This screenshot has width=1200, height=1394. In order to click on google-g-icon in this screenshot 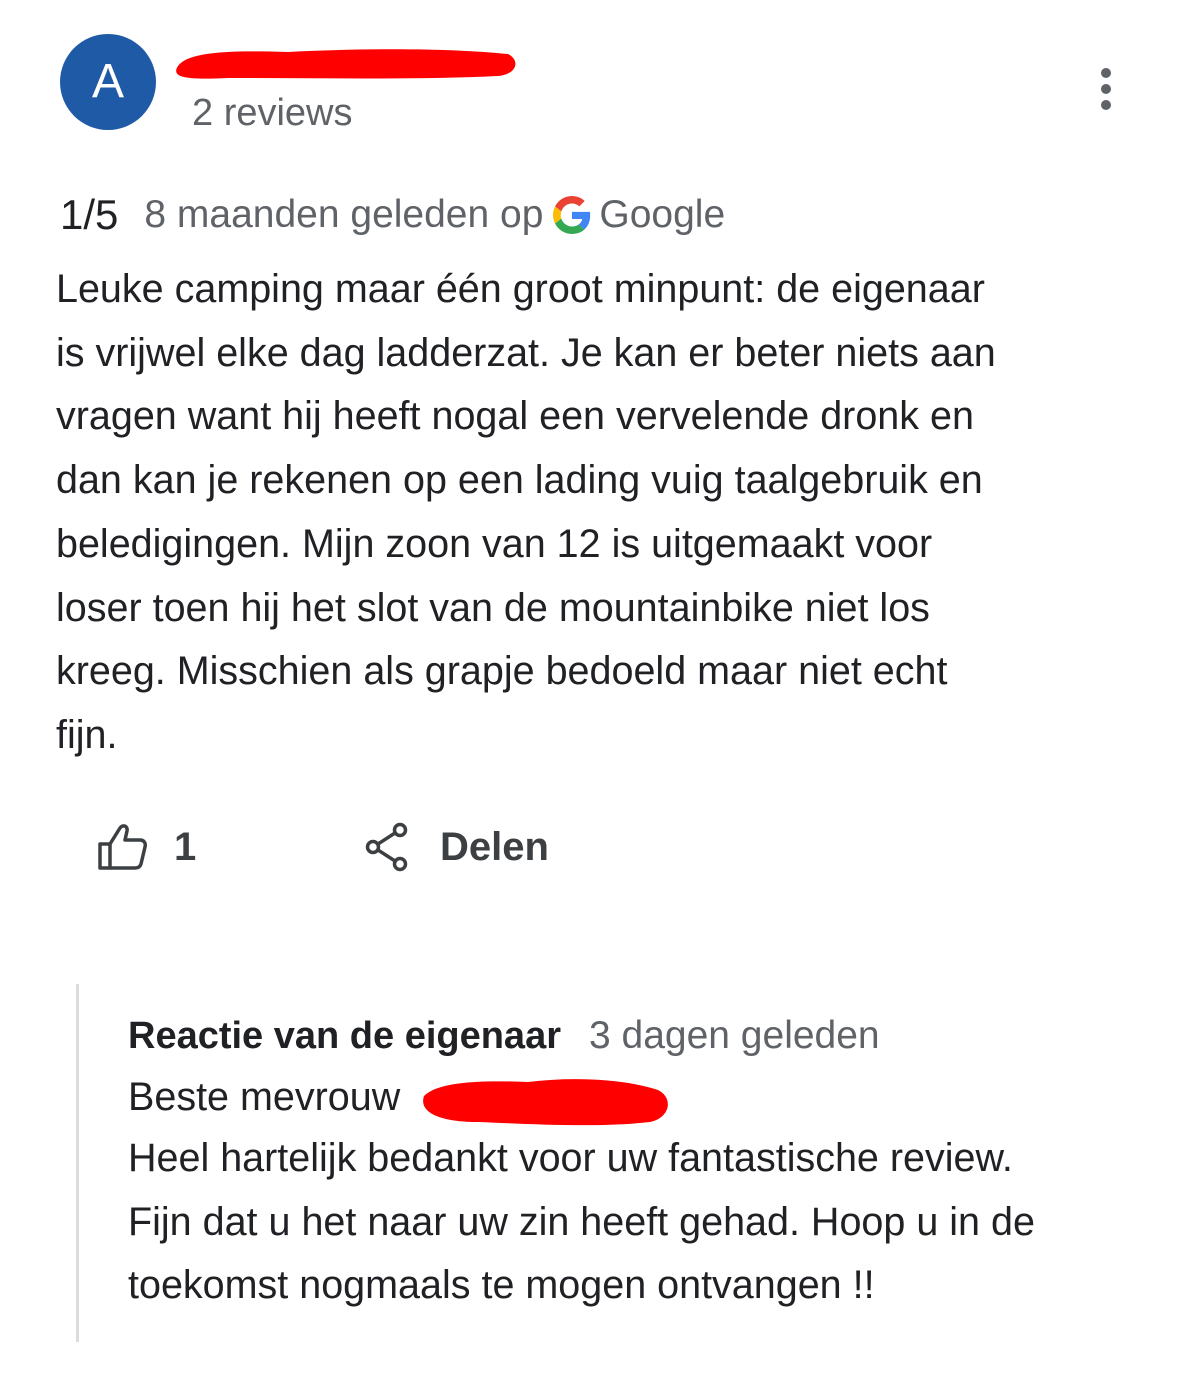, I will do `click(572, 215)`.